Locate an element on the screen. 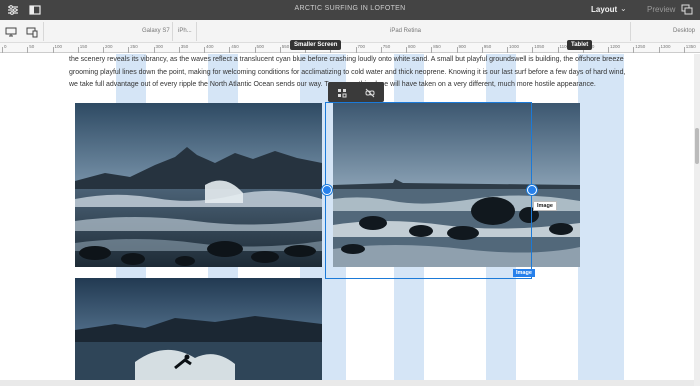 The image size is (700, 386). emulator-icon is located at coordinates (32, 31).